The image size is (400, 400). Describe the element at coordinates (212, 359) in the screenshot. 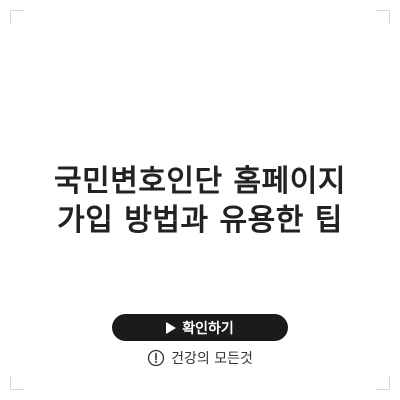

I see `brand-name: 건강의 모든것` at that location.